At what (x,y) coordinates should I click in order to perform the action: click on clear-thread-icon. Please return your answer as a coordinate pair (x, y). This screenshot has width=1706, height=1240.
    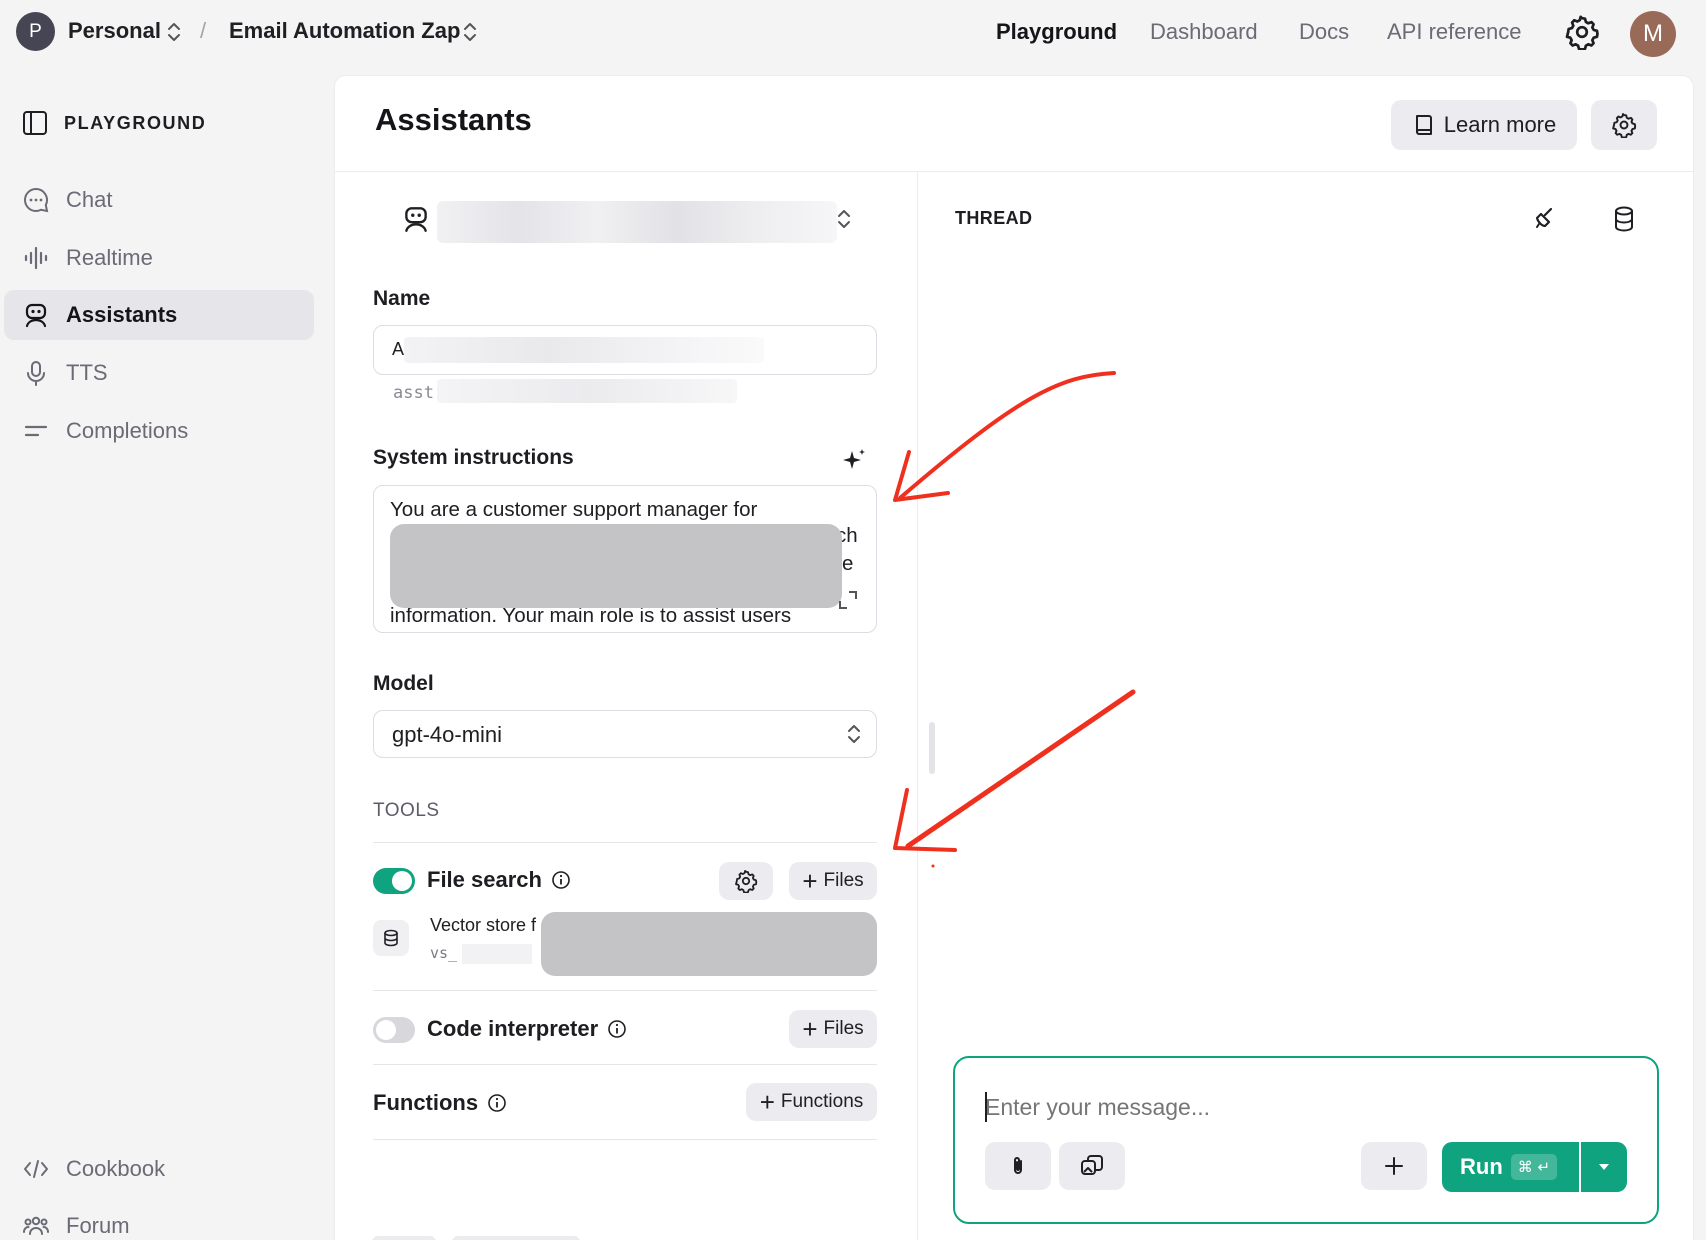
    Looking at the image, I should click on (1544, 219).